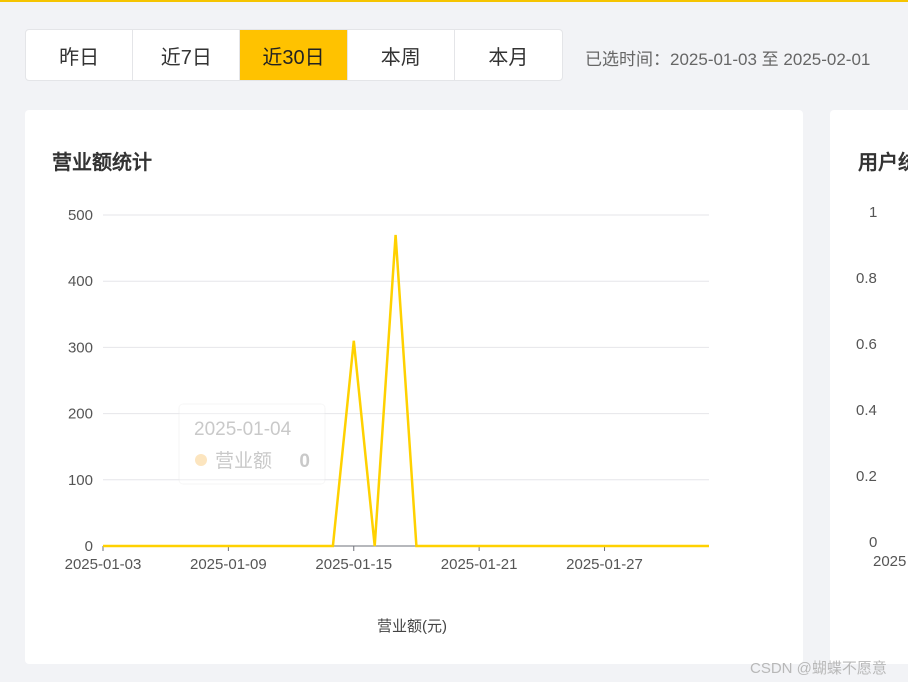  Describe the element at coordinates (401, 55) in the screenshot. I see `tab-this-week: 本周` at that location.